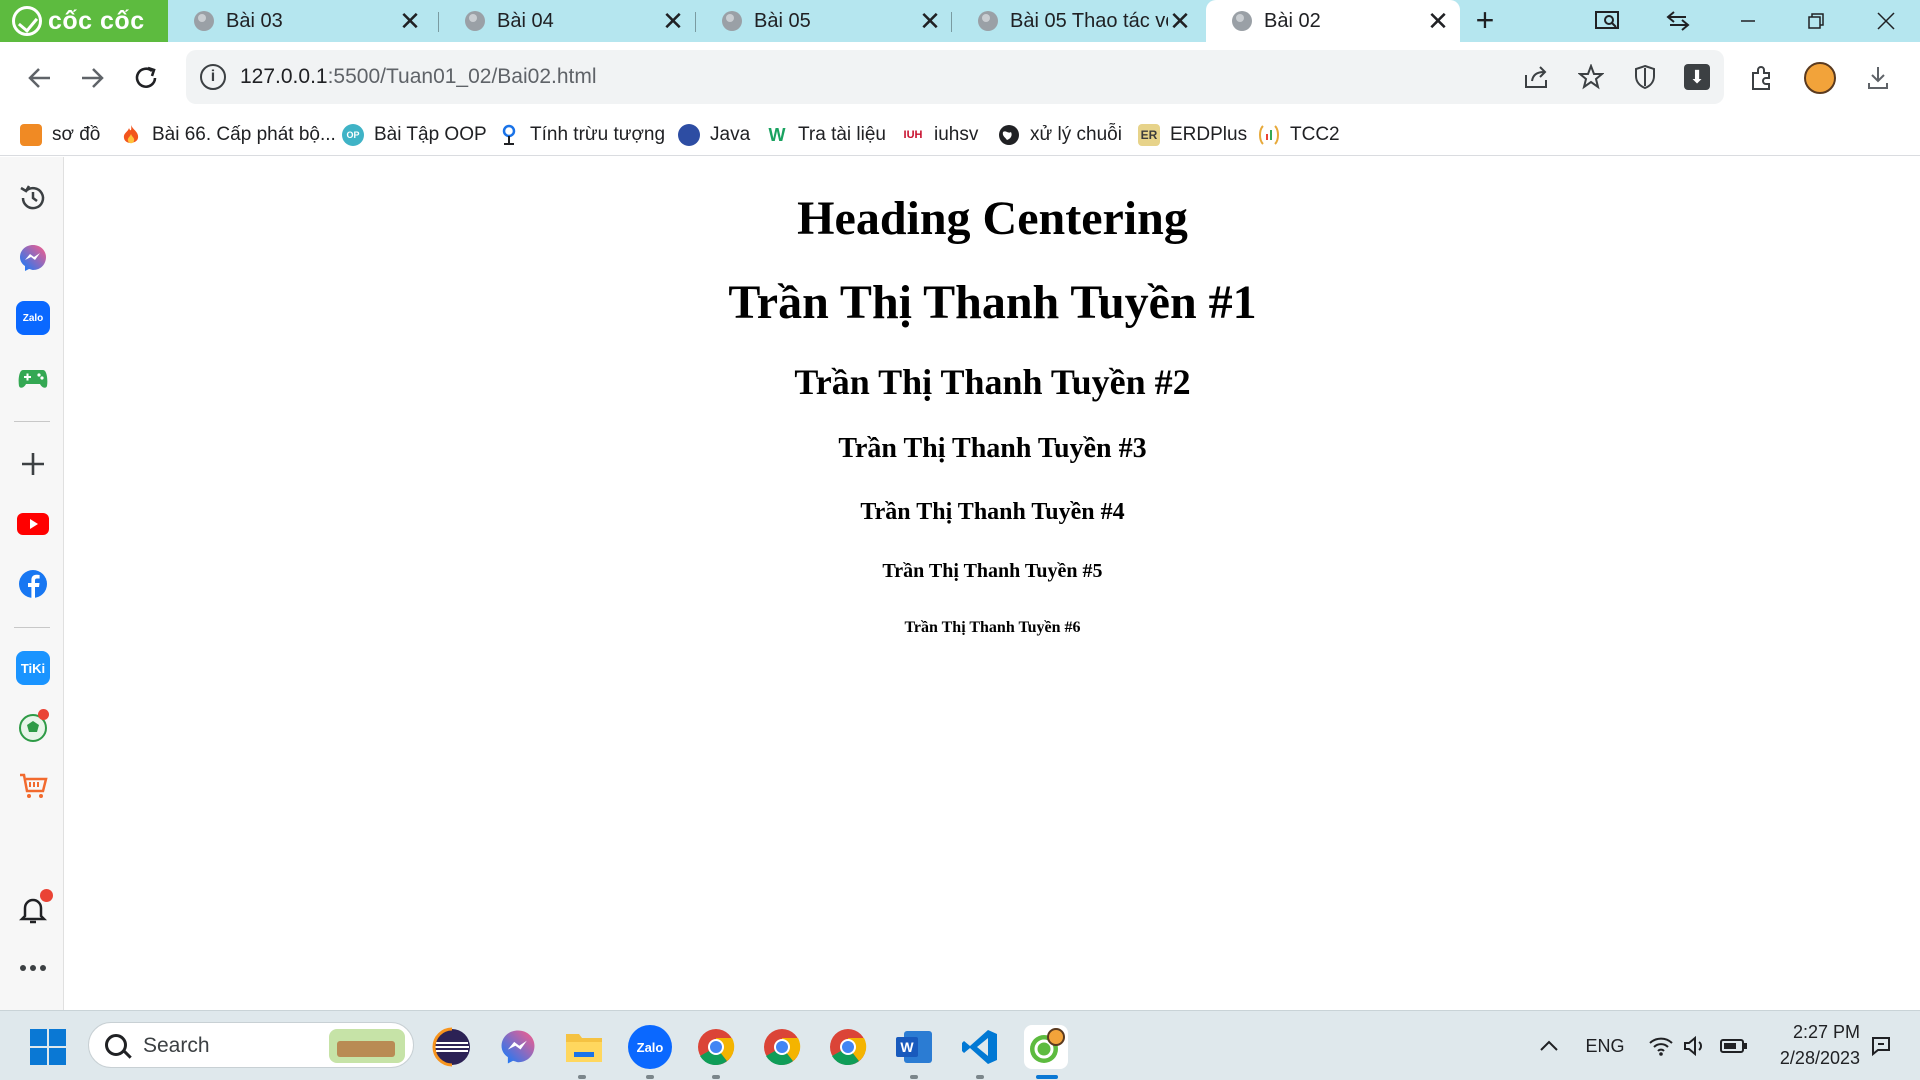 Image resolution: width=1920 pixels, height=1080 pixels. I want to click on bookmark-java: Java, so click(714, 135).